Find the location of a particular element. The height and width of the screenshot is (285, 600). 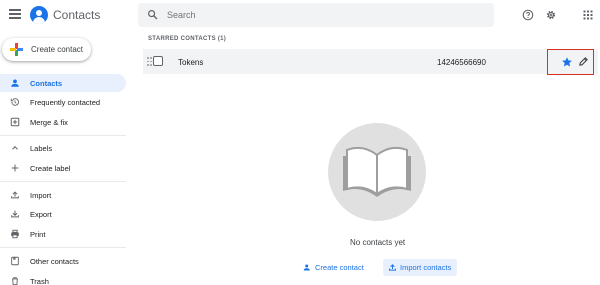

sidebar-item-frequently-contacted: Frequently contacted is located at coordinates (63, 102).